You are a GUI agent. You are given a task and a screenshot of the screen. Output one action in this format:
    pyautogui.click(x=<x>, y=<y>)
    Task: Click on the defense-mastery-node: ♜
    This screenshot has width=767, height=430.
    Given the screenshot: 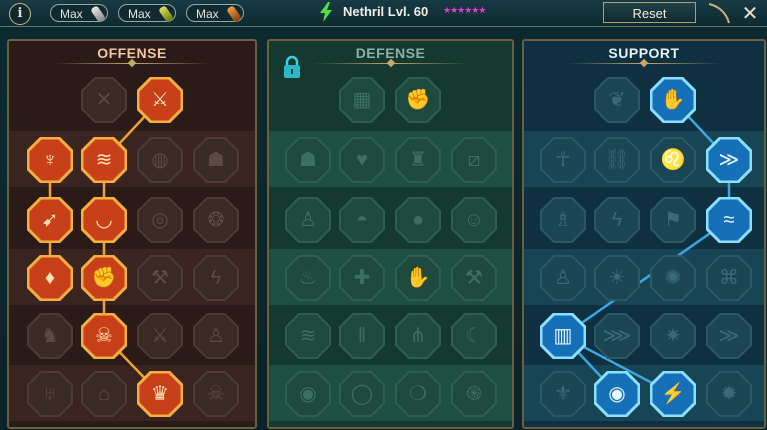 What is the action you would take?
    pyautogui.click(x=418, y=160)
    